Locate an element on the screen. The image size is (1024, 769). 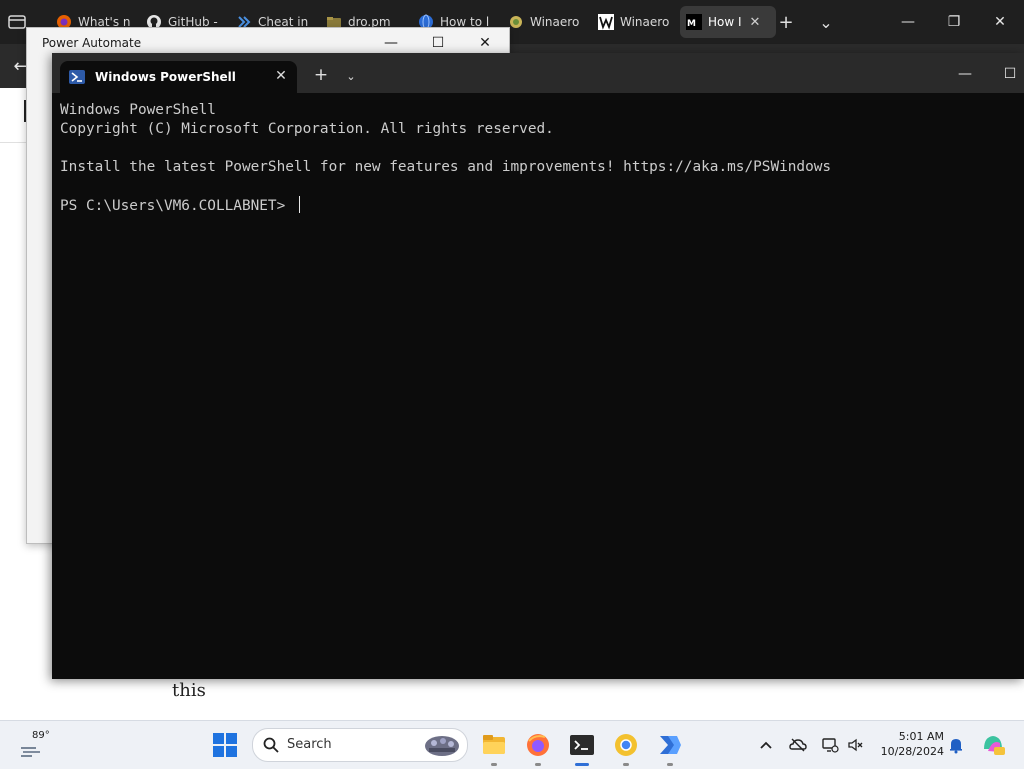
search-highlight-icon is located at coordinates (442, 746).